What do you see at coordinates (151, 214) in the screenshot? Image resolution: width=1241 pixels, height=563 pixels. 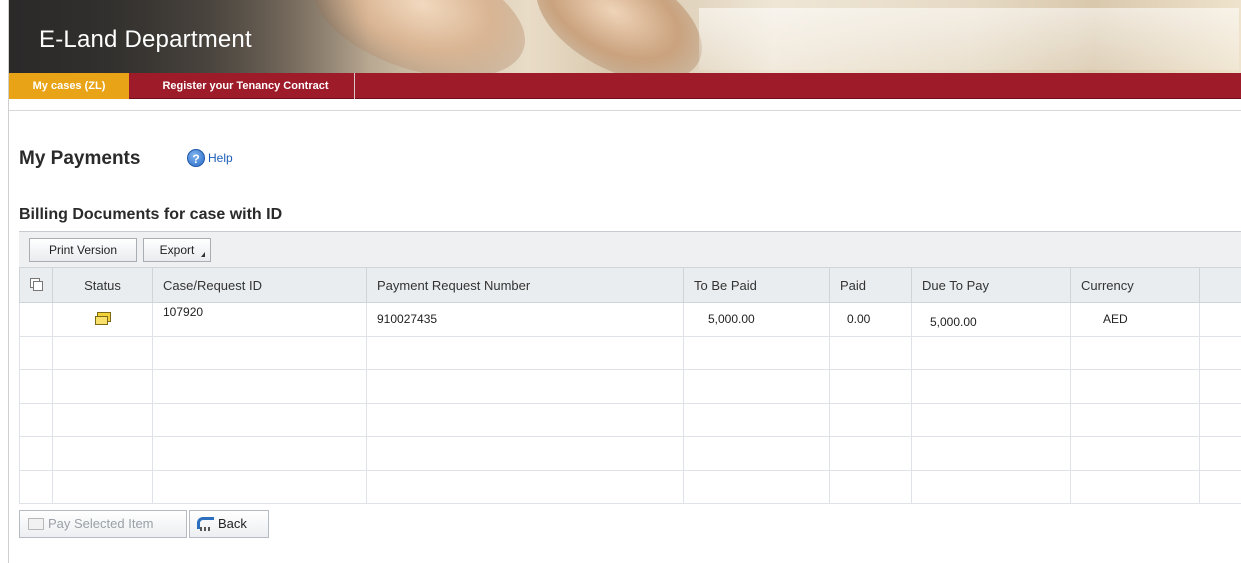 I see `section-title: Billing Documents for case with ID` at bounding box center [151, 214].